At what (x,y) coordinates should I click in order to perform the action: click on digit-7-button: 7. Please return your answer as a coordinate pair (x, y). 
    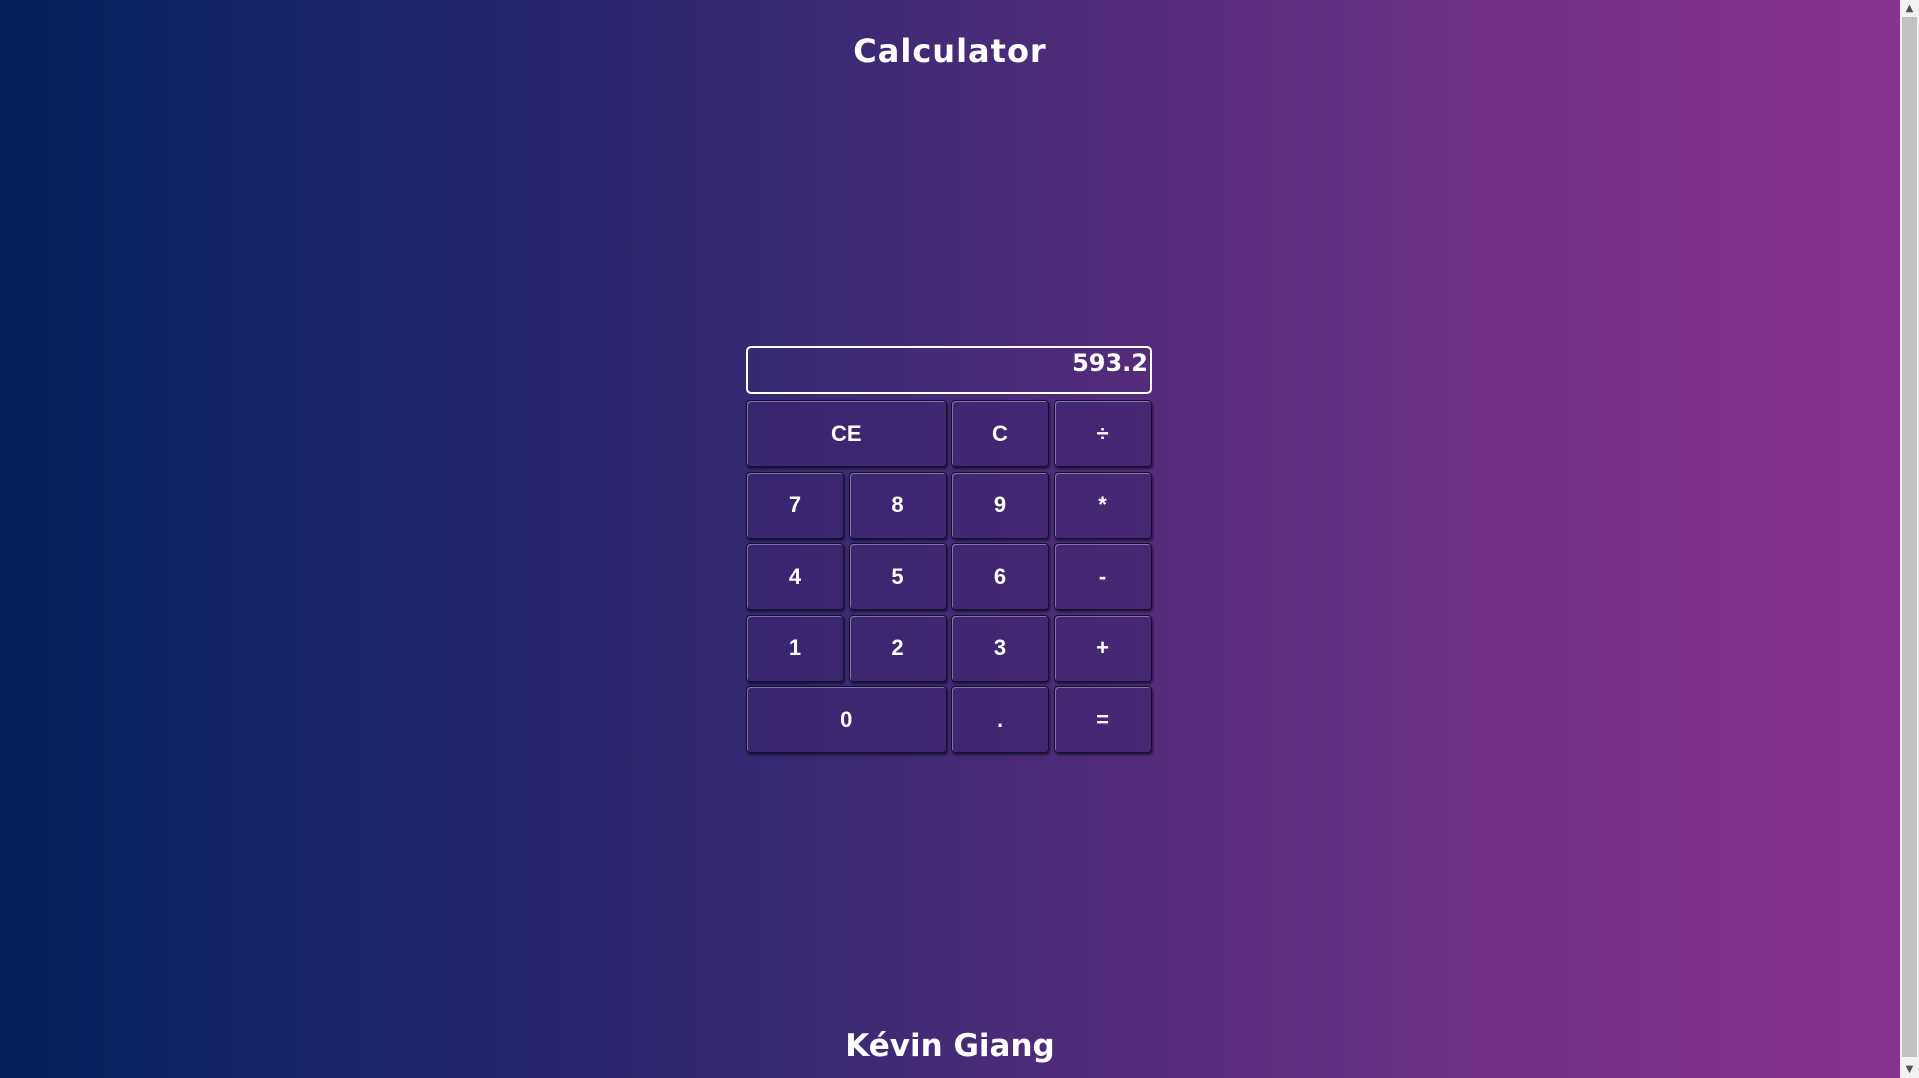
    Looking at the image, I should click on (795, 505).